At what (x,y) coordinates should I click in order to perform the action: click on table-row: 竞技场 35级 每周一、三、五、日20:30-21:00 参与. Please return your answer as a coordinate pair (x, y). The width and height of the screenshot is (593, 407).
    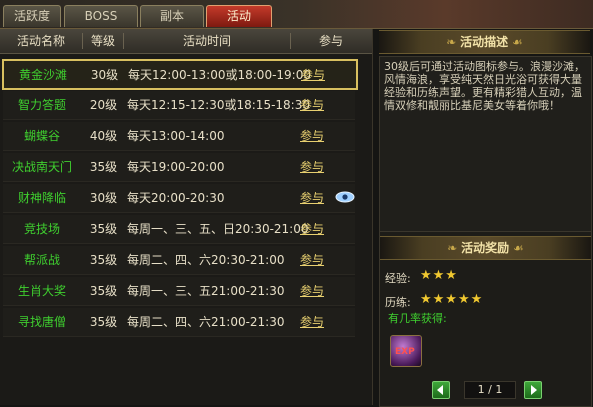
    Looking at the image, I should click on (179, 229).